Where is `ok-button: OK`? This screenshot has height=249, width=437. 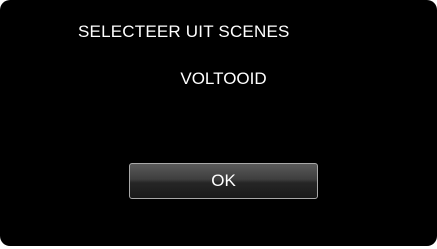
ok-button: OK is located at coordinates (223, 181).